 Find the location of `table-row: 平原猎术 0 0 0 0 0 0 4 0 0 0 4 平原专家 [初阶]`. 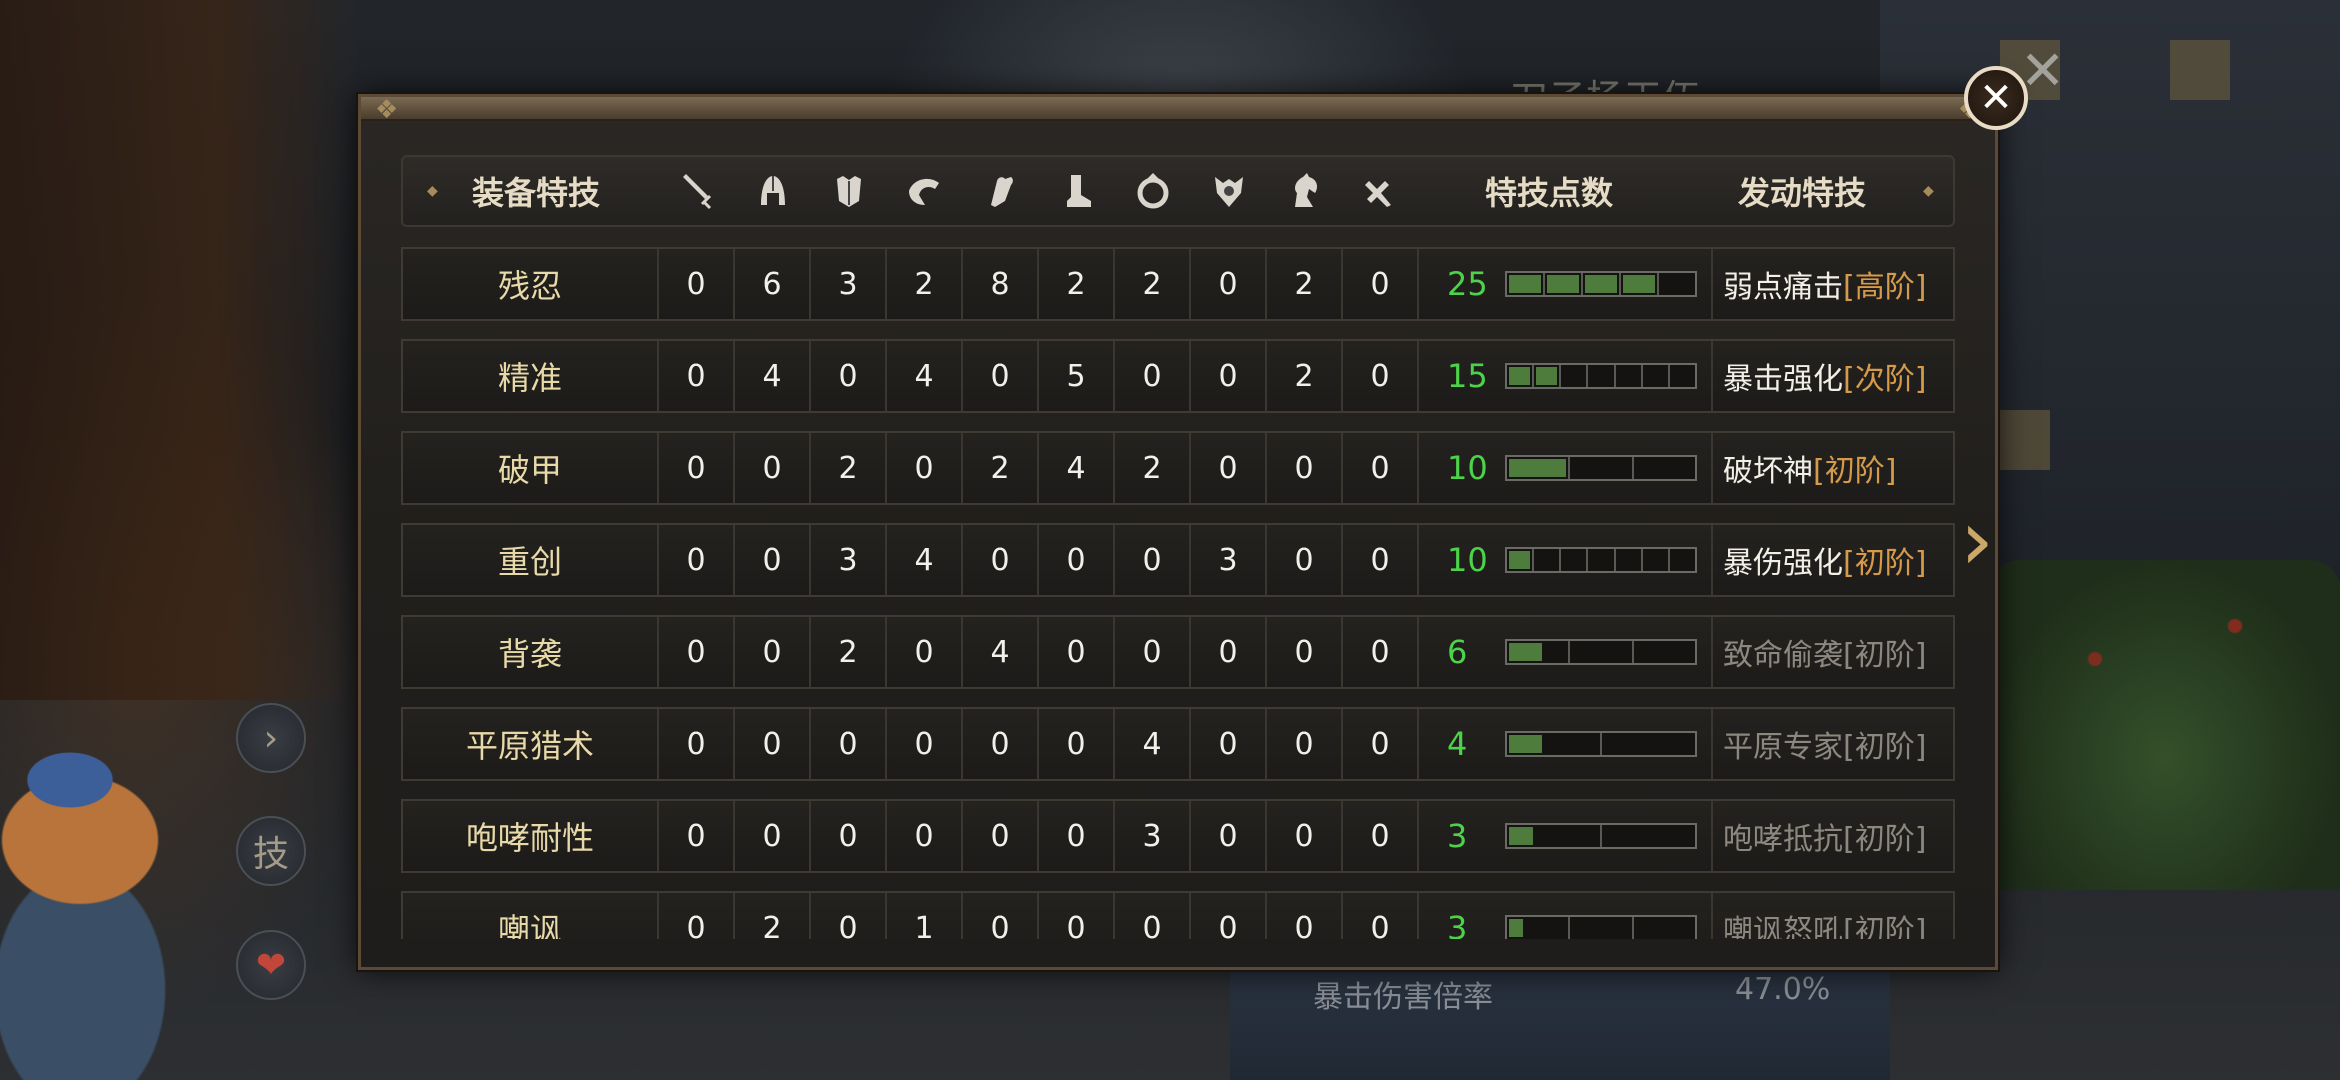

table-row: 平原猎术 0 0 0 0 0 0 4 0 0 0 4 平原专家 [初阶] is located at coordinates (1178, 744).